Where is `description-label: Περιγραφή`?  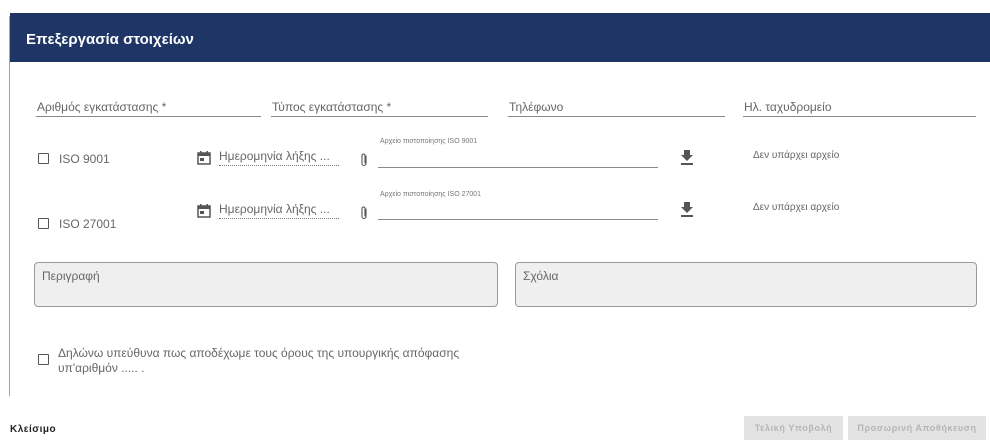 description-label: Περιγραφή is located at coordinates (71, 276).